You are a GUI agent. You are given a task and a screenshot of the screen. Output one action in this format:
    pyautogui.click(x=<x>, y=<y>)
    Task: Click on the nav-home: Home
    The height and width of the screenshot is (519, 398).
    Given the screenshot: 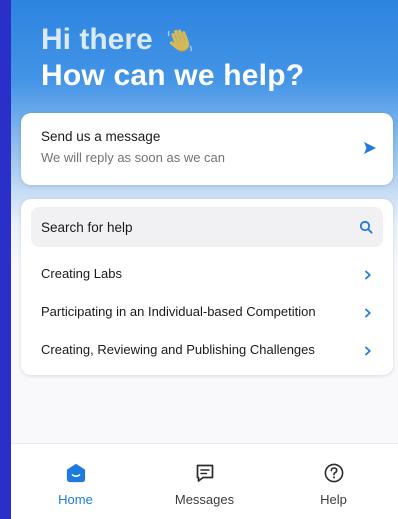 What is the action you would take?
    pyautogui.click(x=75, y=481)
    